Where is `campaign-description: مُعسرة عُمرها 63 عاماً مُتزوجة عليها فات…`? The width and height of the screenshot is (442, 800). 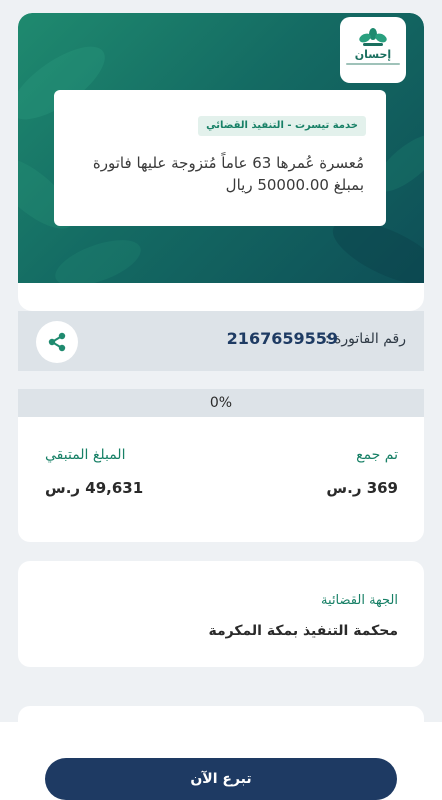 campaign-description: مُعسرة عُمرها 63 عاماً مُتزوجة عليها فات… is located at coordinates (228, 174).